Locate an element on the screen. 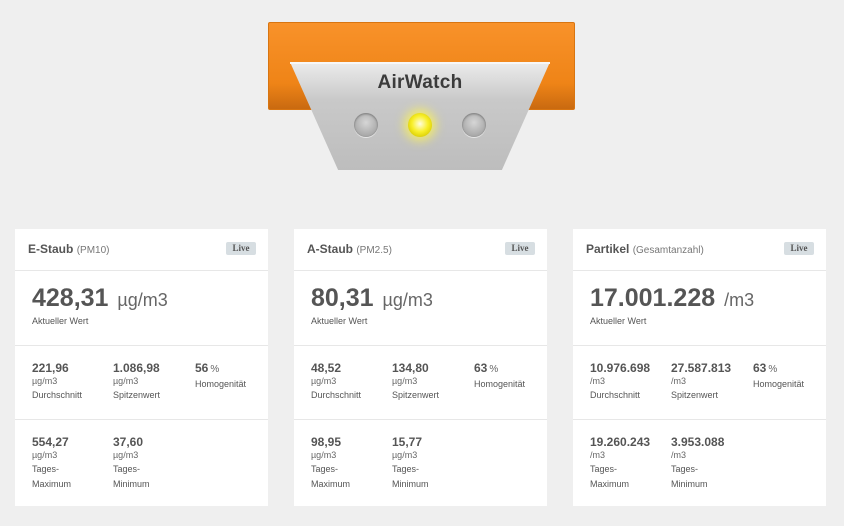 The width and height of the screenshot is (844, 526). stat-value: 98,95 is located at coordinates (326, 442).